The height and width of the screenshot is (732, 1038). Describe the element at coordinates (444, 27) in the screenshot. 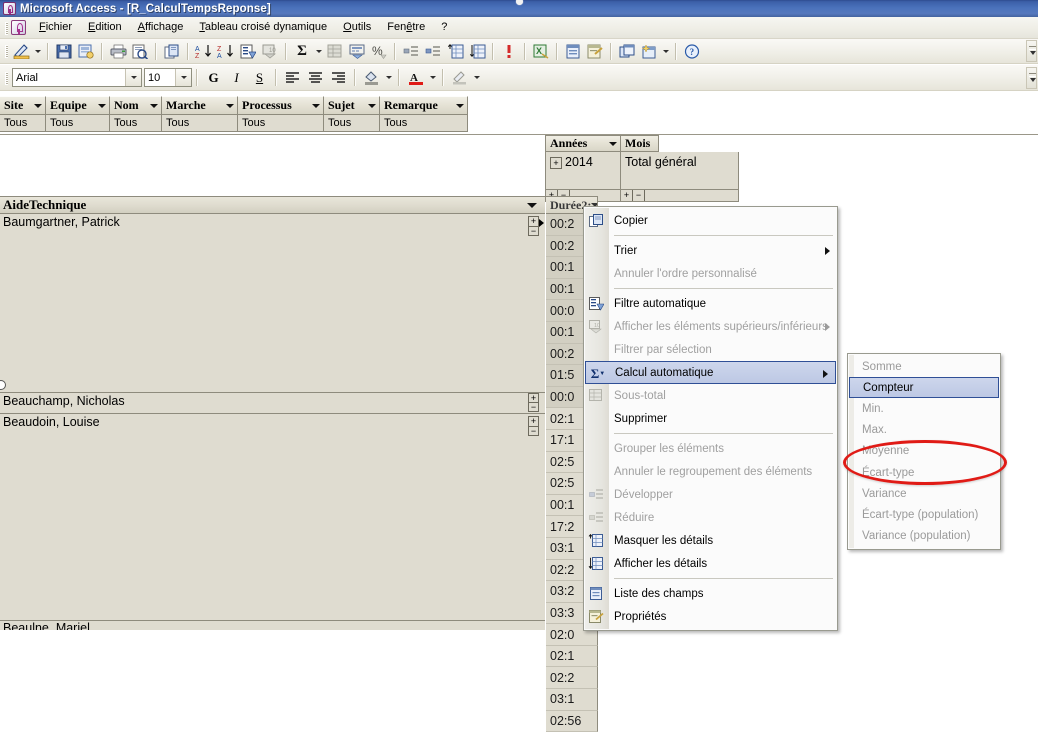

I see `menu-aide: ?` at that location.